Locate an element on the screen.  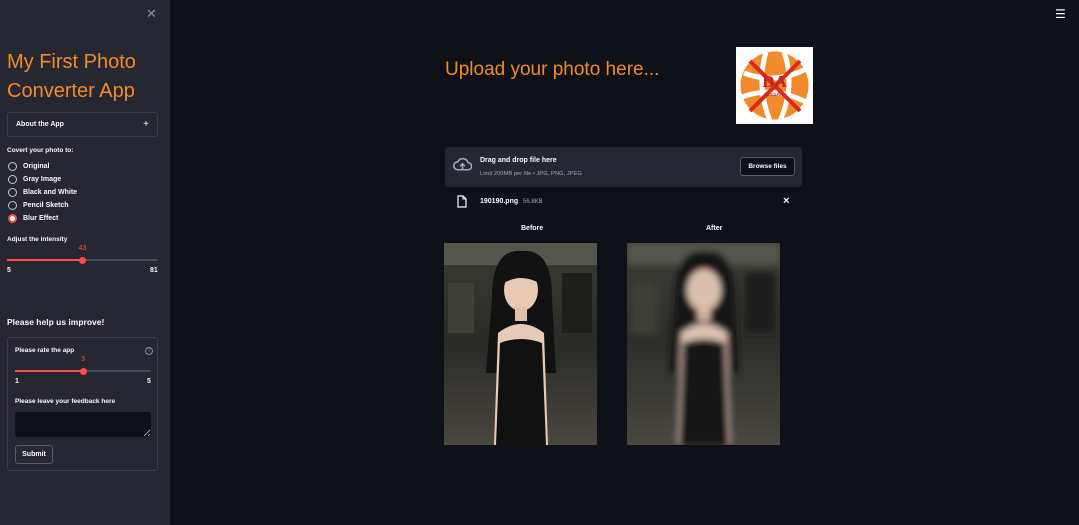
logo-graphic: DA DataArt is located at coordinates (775, 87).